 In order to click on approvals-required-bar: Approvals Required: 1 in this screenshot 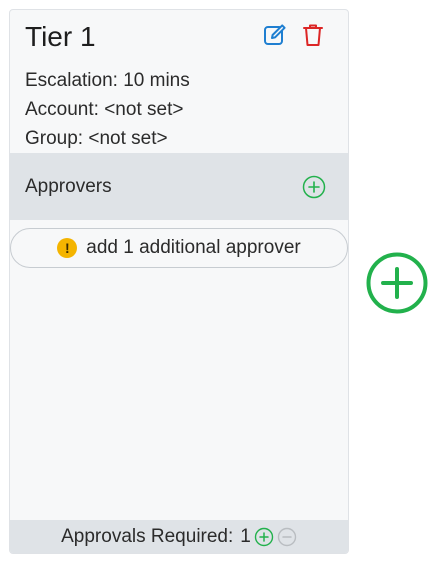, I will do `click(179, 536)`.